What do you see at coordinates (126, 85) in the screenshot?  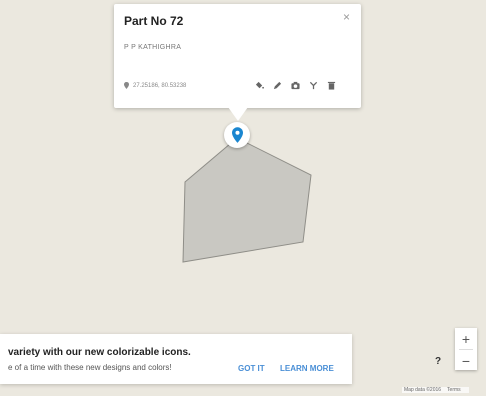 I see `location-pin-icon` at bounding box center [126, 85].